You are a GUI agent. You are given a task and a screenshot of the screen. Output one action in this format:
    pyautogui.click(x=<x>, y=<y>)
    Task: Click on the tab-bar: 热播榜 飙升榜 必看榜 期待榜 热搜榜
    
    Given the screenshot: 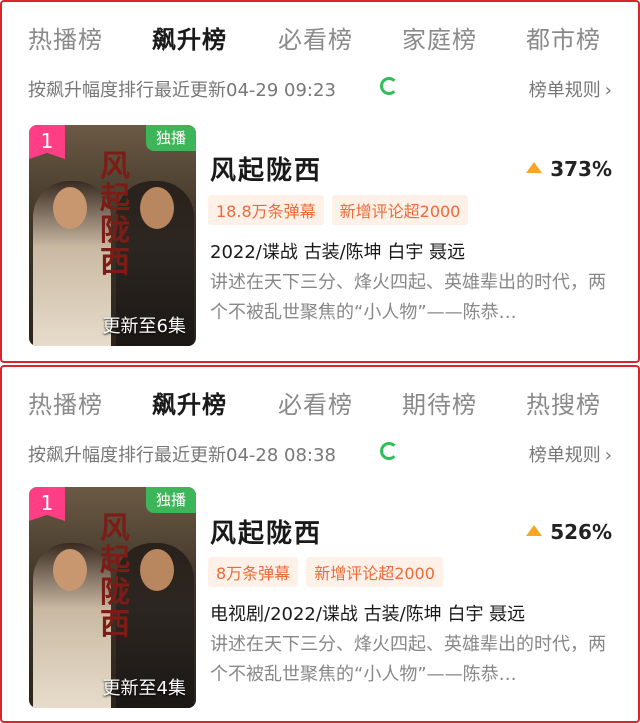 What is the action you would take?
    pyautogui.click(x=320, y=400)
    